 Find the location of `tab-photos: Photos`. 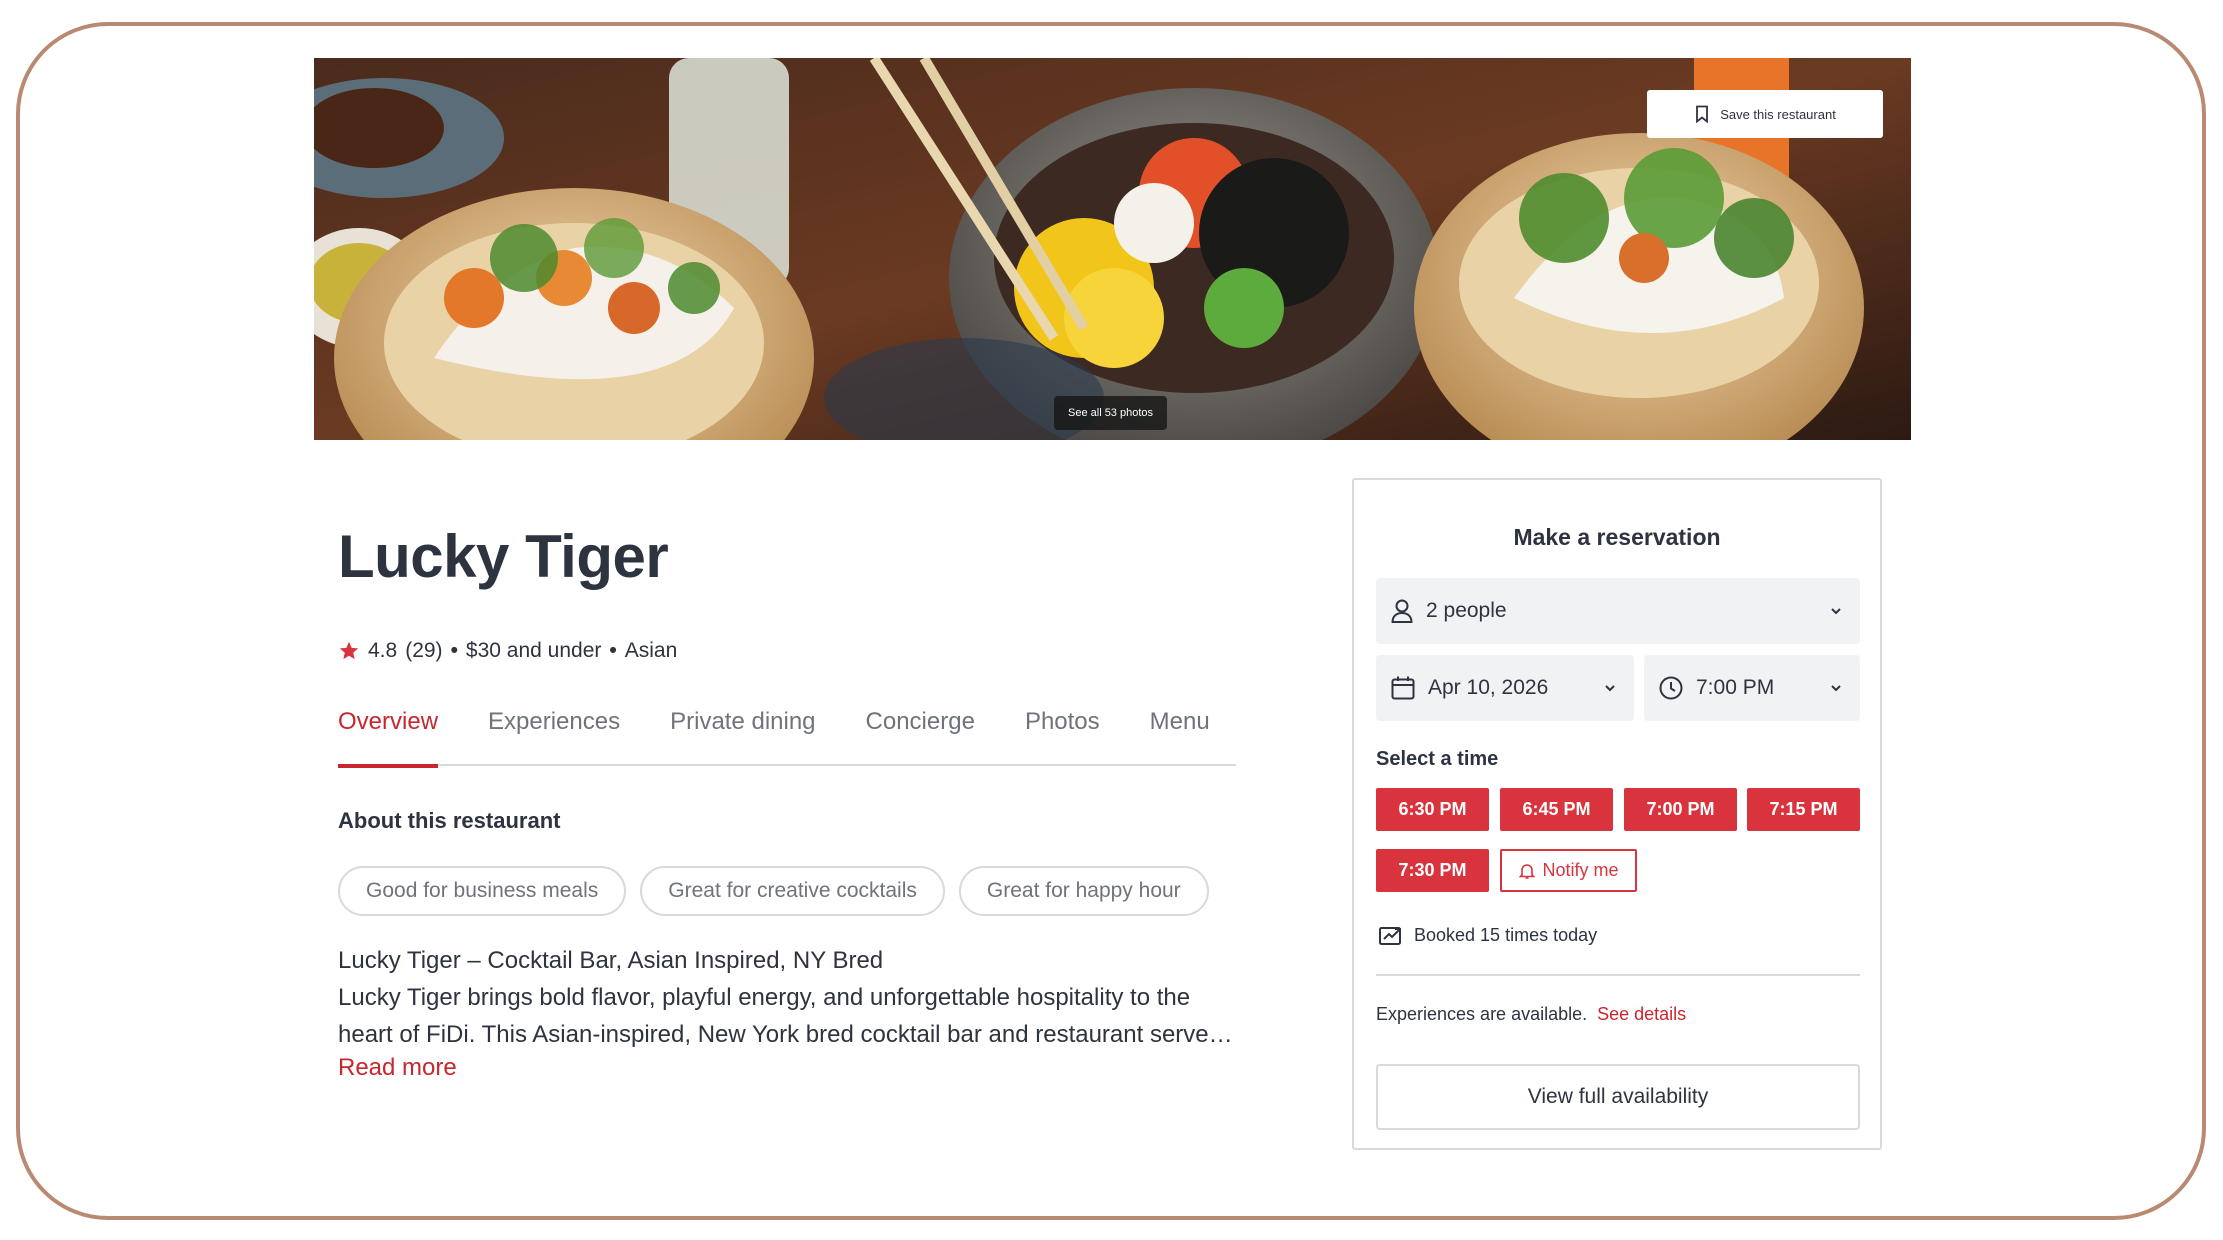

tab-photos: Photos is located at coordinates (1062, 733).